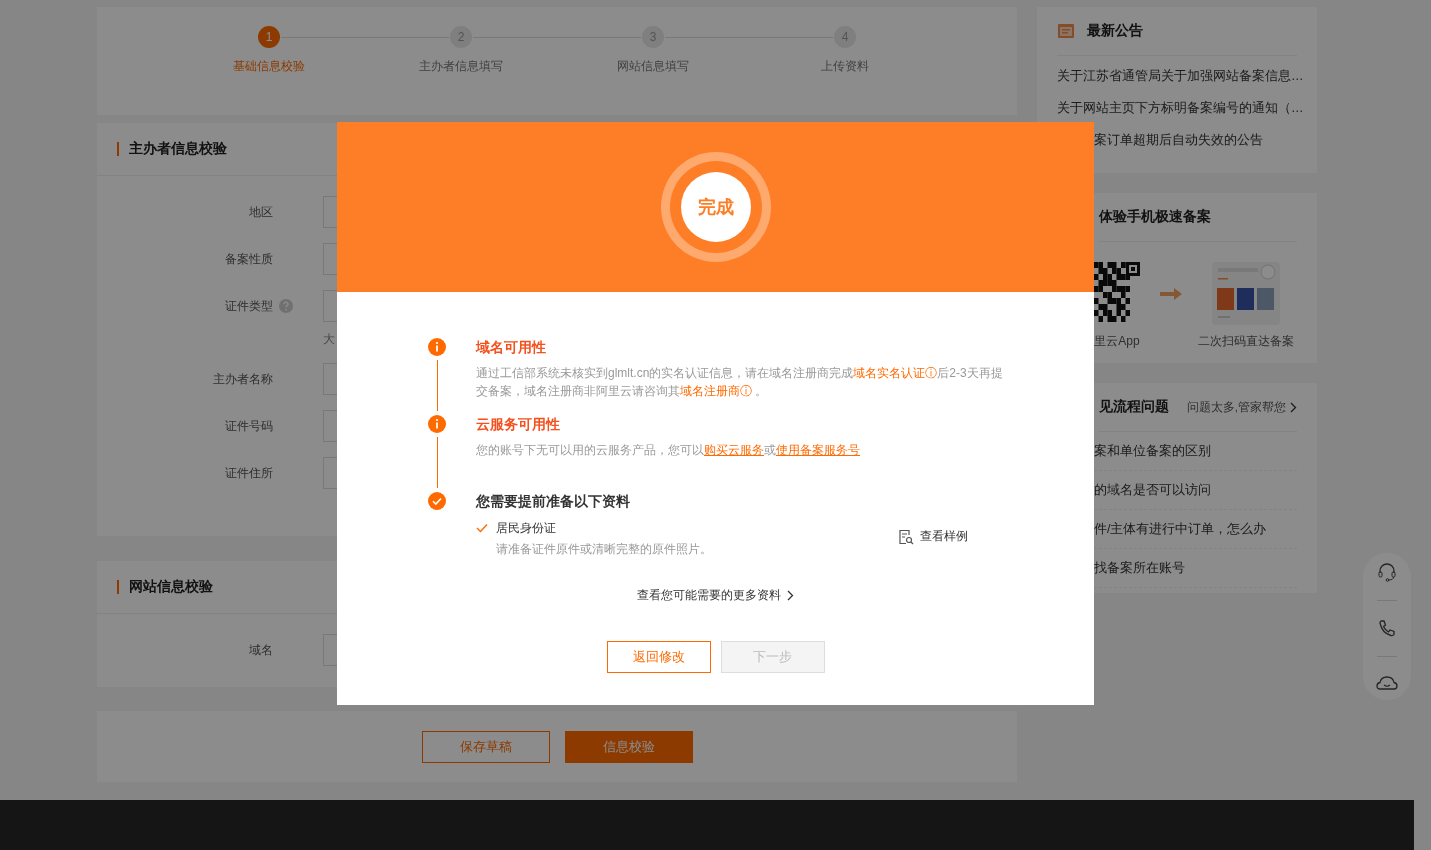 This screenshot has height=850, width=1431. What do you see at coordinates (526, 528) in the screenshot?
I see `material-name: 居民身份证` at bounding box center [526, 528].